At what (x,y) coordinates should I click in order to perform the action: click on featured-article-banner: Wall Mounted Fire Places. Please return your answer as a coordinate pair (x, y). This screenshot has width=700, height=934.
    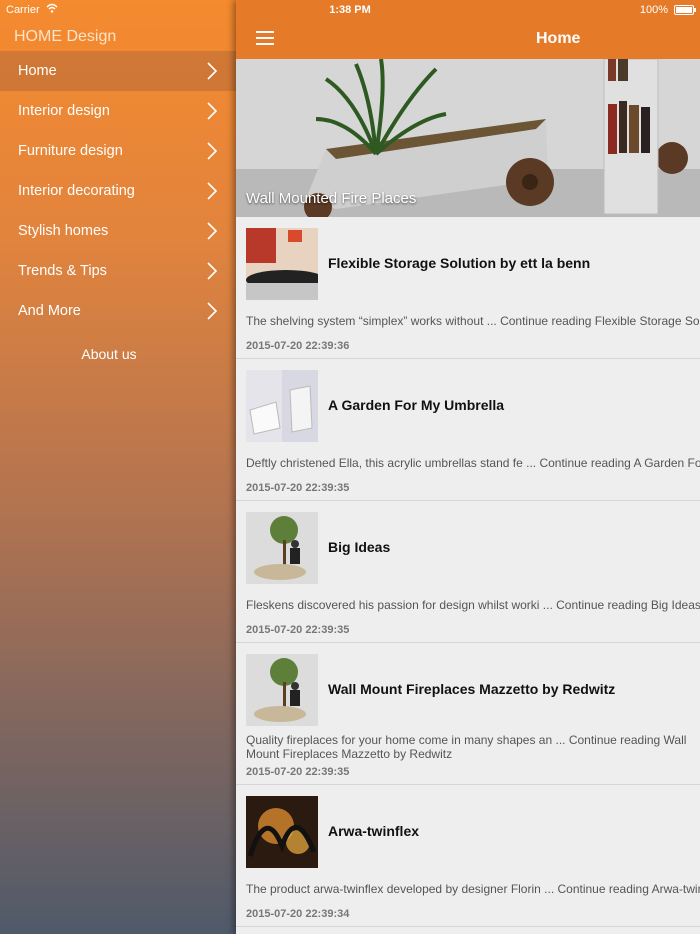
    Looking at the image, I should click on (468, 138).